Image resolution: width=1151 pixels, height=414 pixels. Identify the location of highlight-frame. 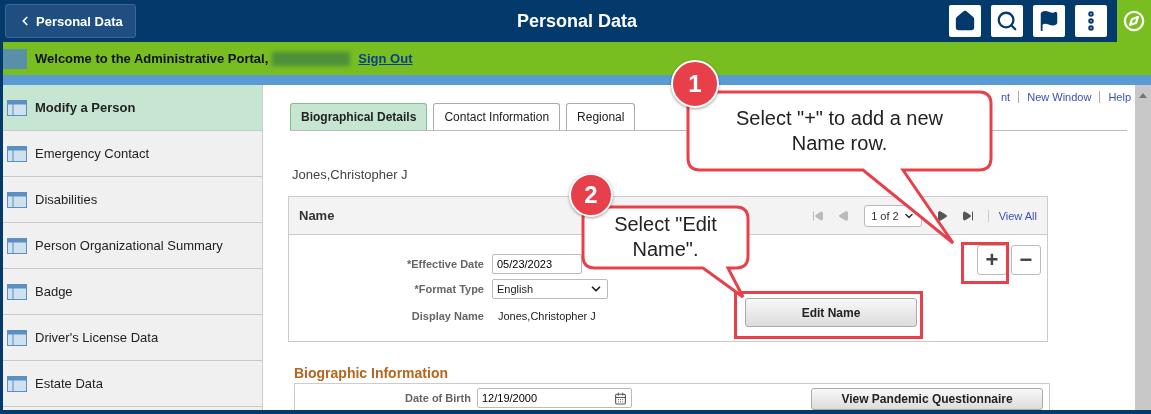
(985, 263).